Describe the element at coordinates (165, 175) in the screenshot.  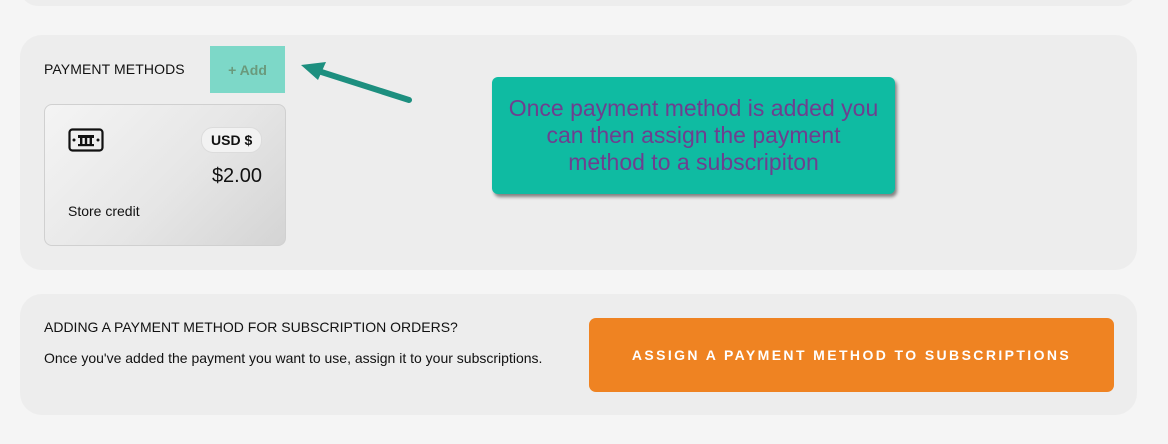
I see `store-credit-card: USD $ $2.00 Store credit` at that location.